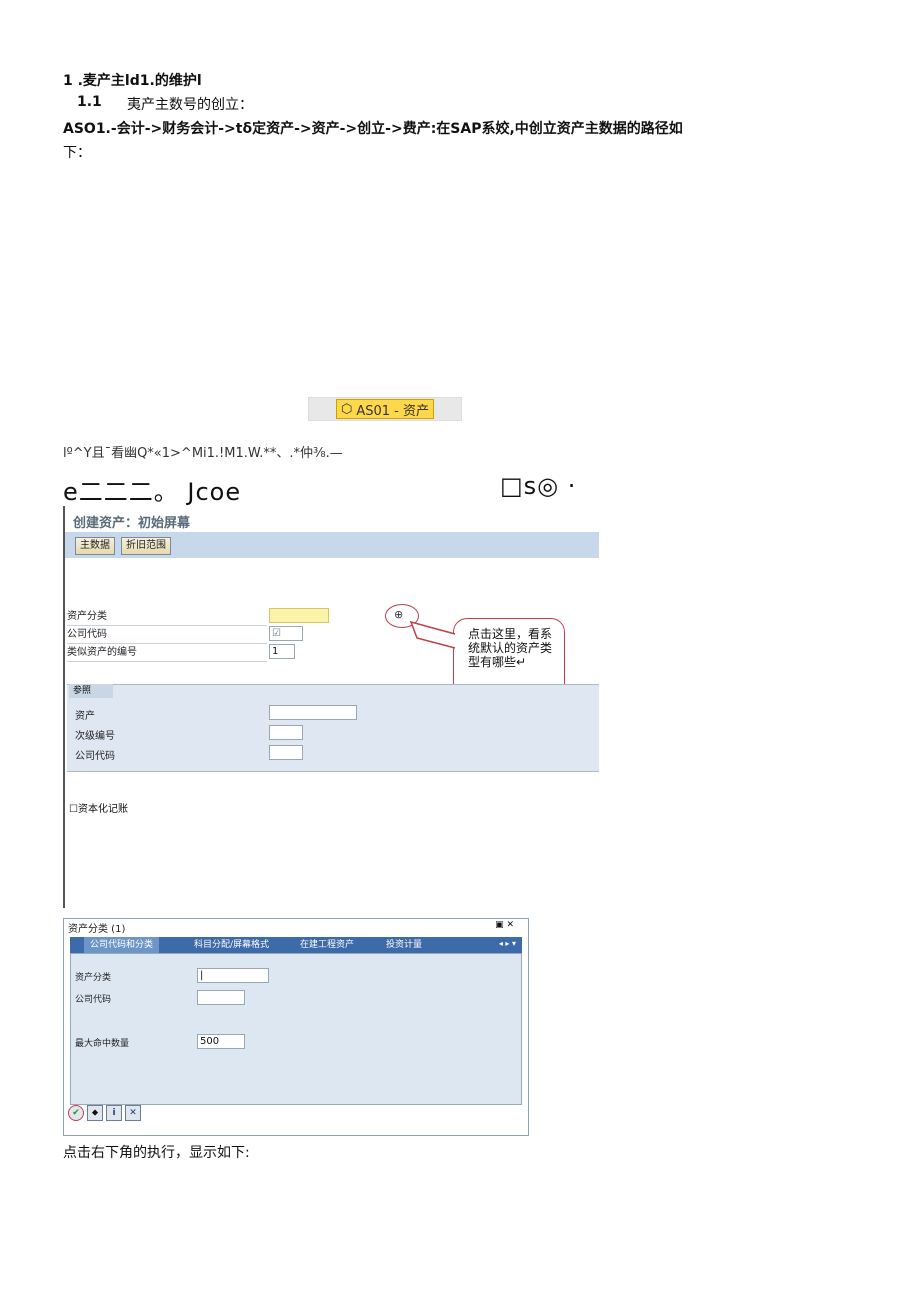 Image resolution: width=920 pixels, height=1301 pixels. Describe the element at coordinates (398, 614) in the screenshot. I see `search-help-icon: ⊕` at that location.